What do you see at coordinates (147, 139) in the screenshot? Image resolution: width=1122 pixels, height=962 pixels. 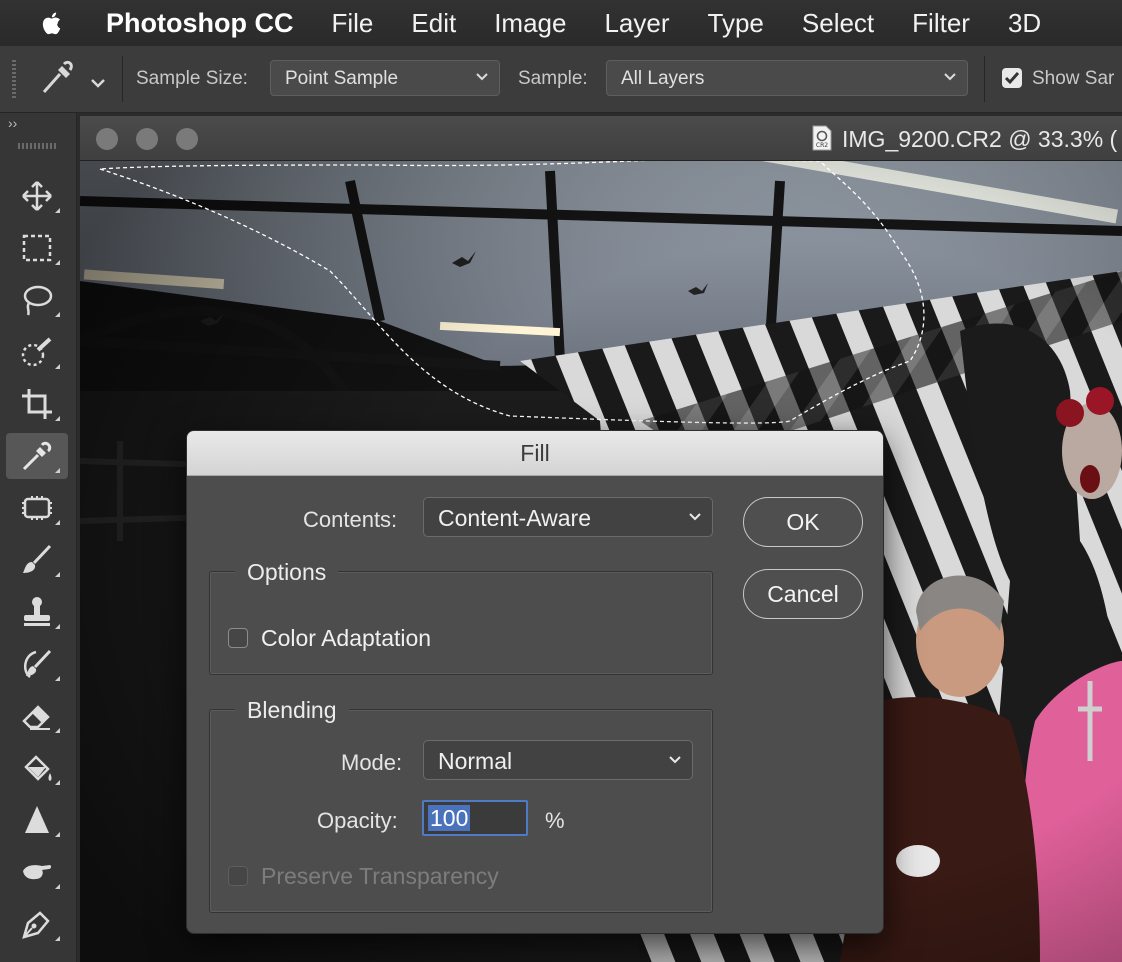 I see `window-minimize-button` at bounding box center [147, 139].